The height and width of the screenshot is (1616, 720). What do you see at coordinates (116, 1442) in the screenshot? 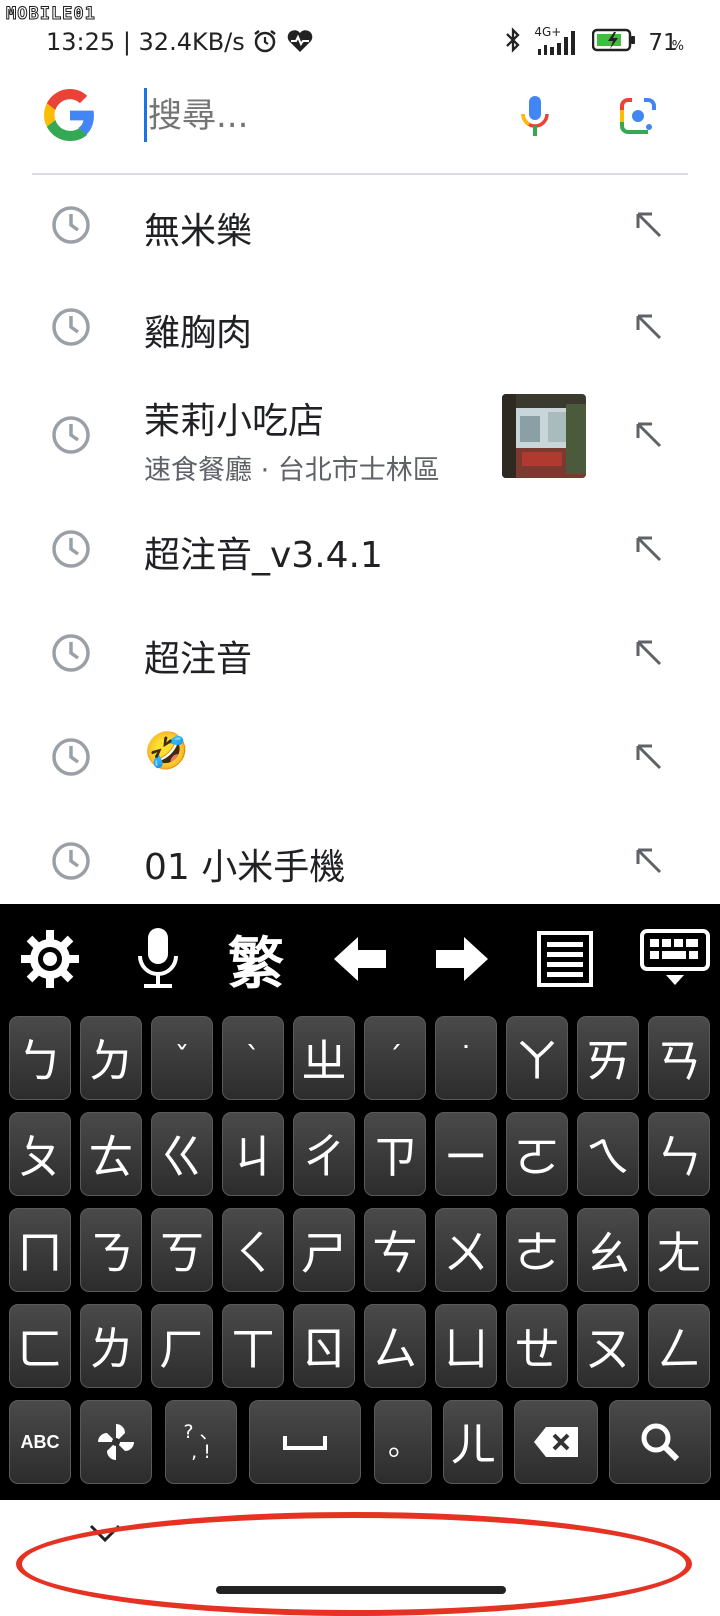
I see `emoji-pinwheel-key` at bounding box center [116, 1442].